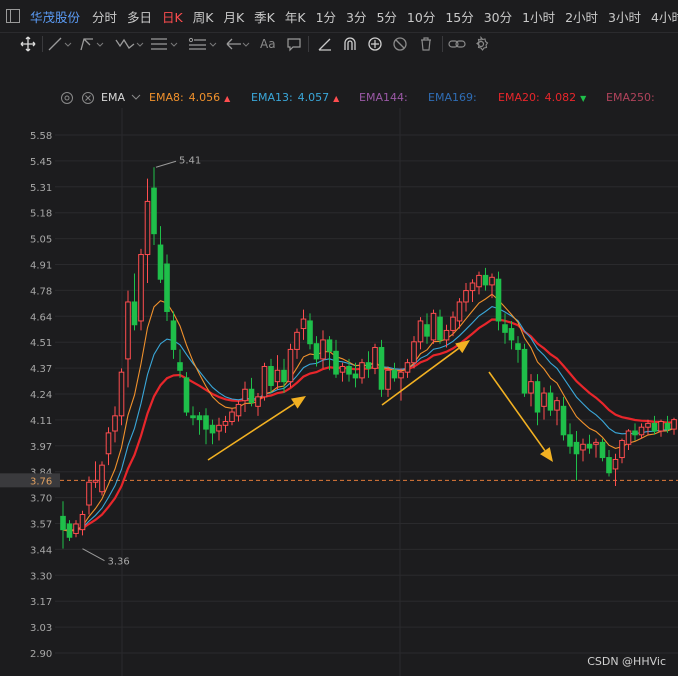  I want to click on y-tick-label: 4.91, so click(41, 266).